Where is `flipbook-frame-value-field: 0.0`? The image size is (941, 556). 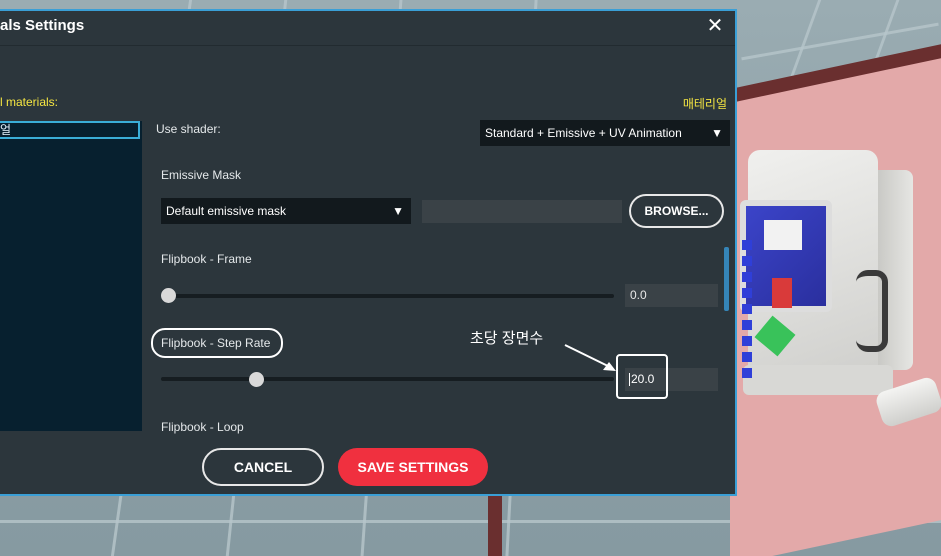
flipbook-frame-value-field: 0.0 is located at coordinates (671, 295).